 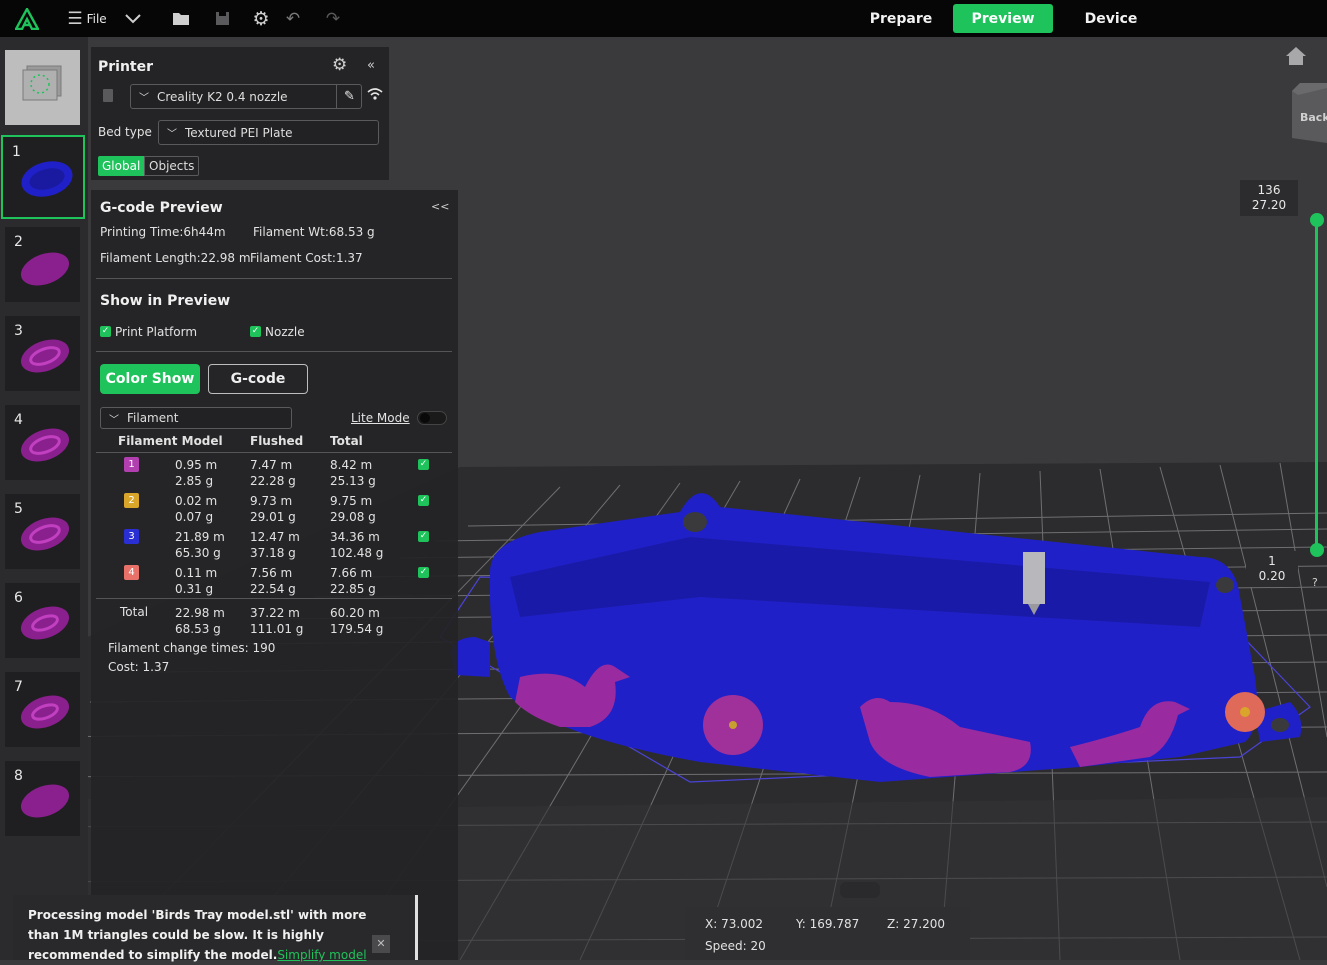 I want to click on undo-icon: ↶, so click(x=293, y=18).